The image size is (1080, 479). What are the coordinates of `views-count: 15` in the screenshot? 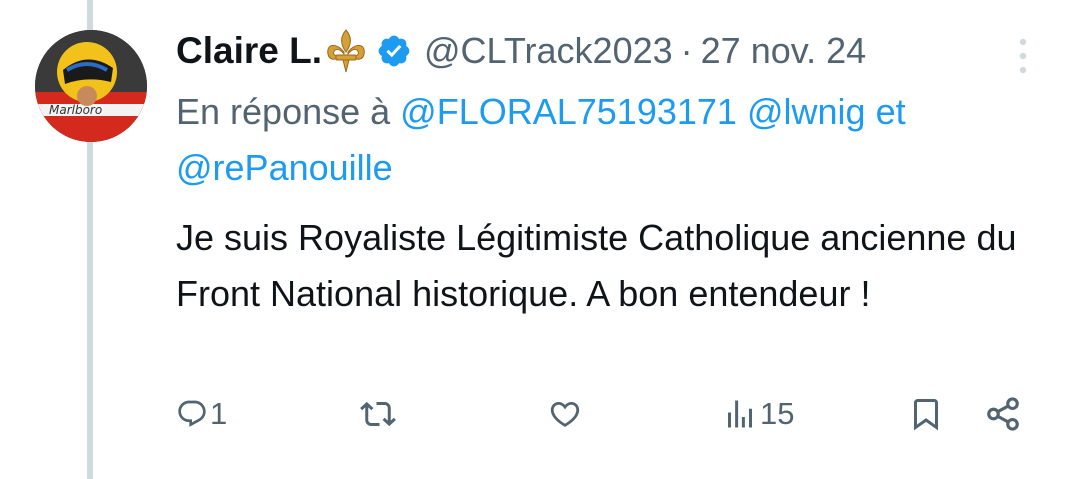 It's located at (777, 413).